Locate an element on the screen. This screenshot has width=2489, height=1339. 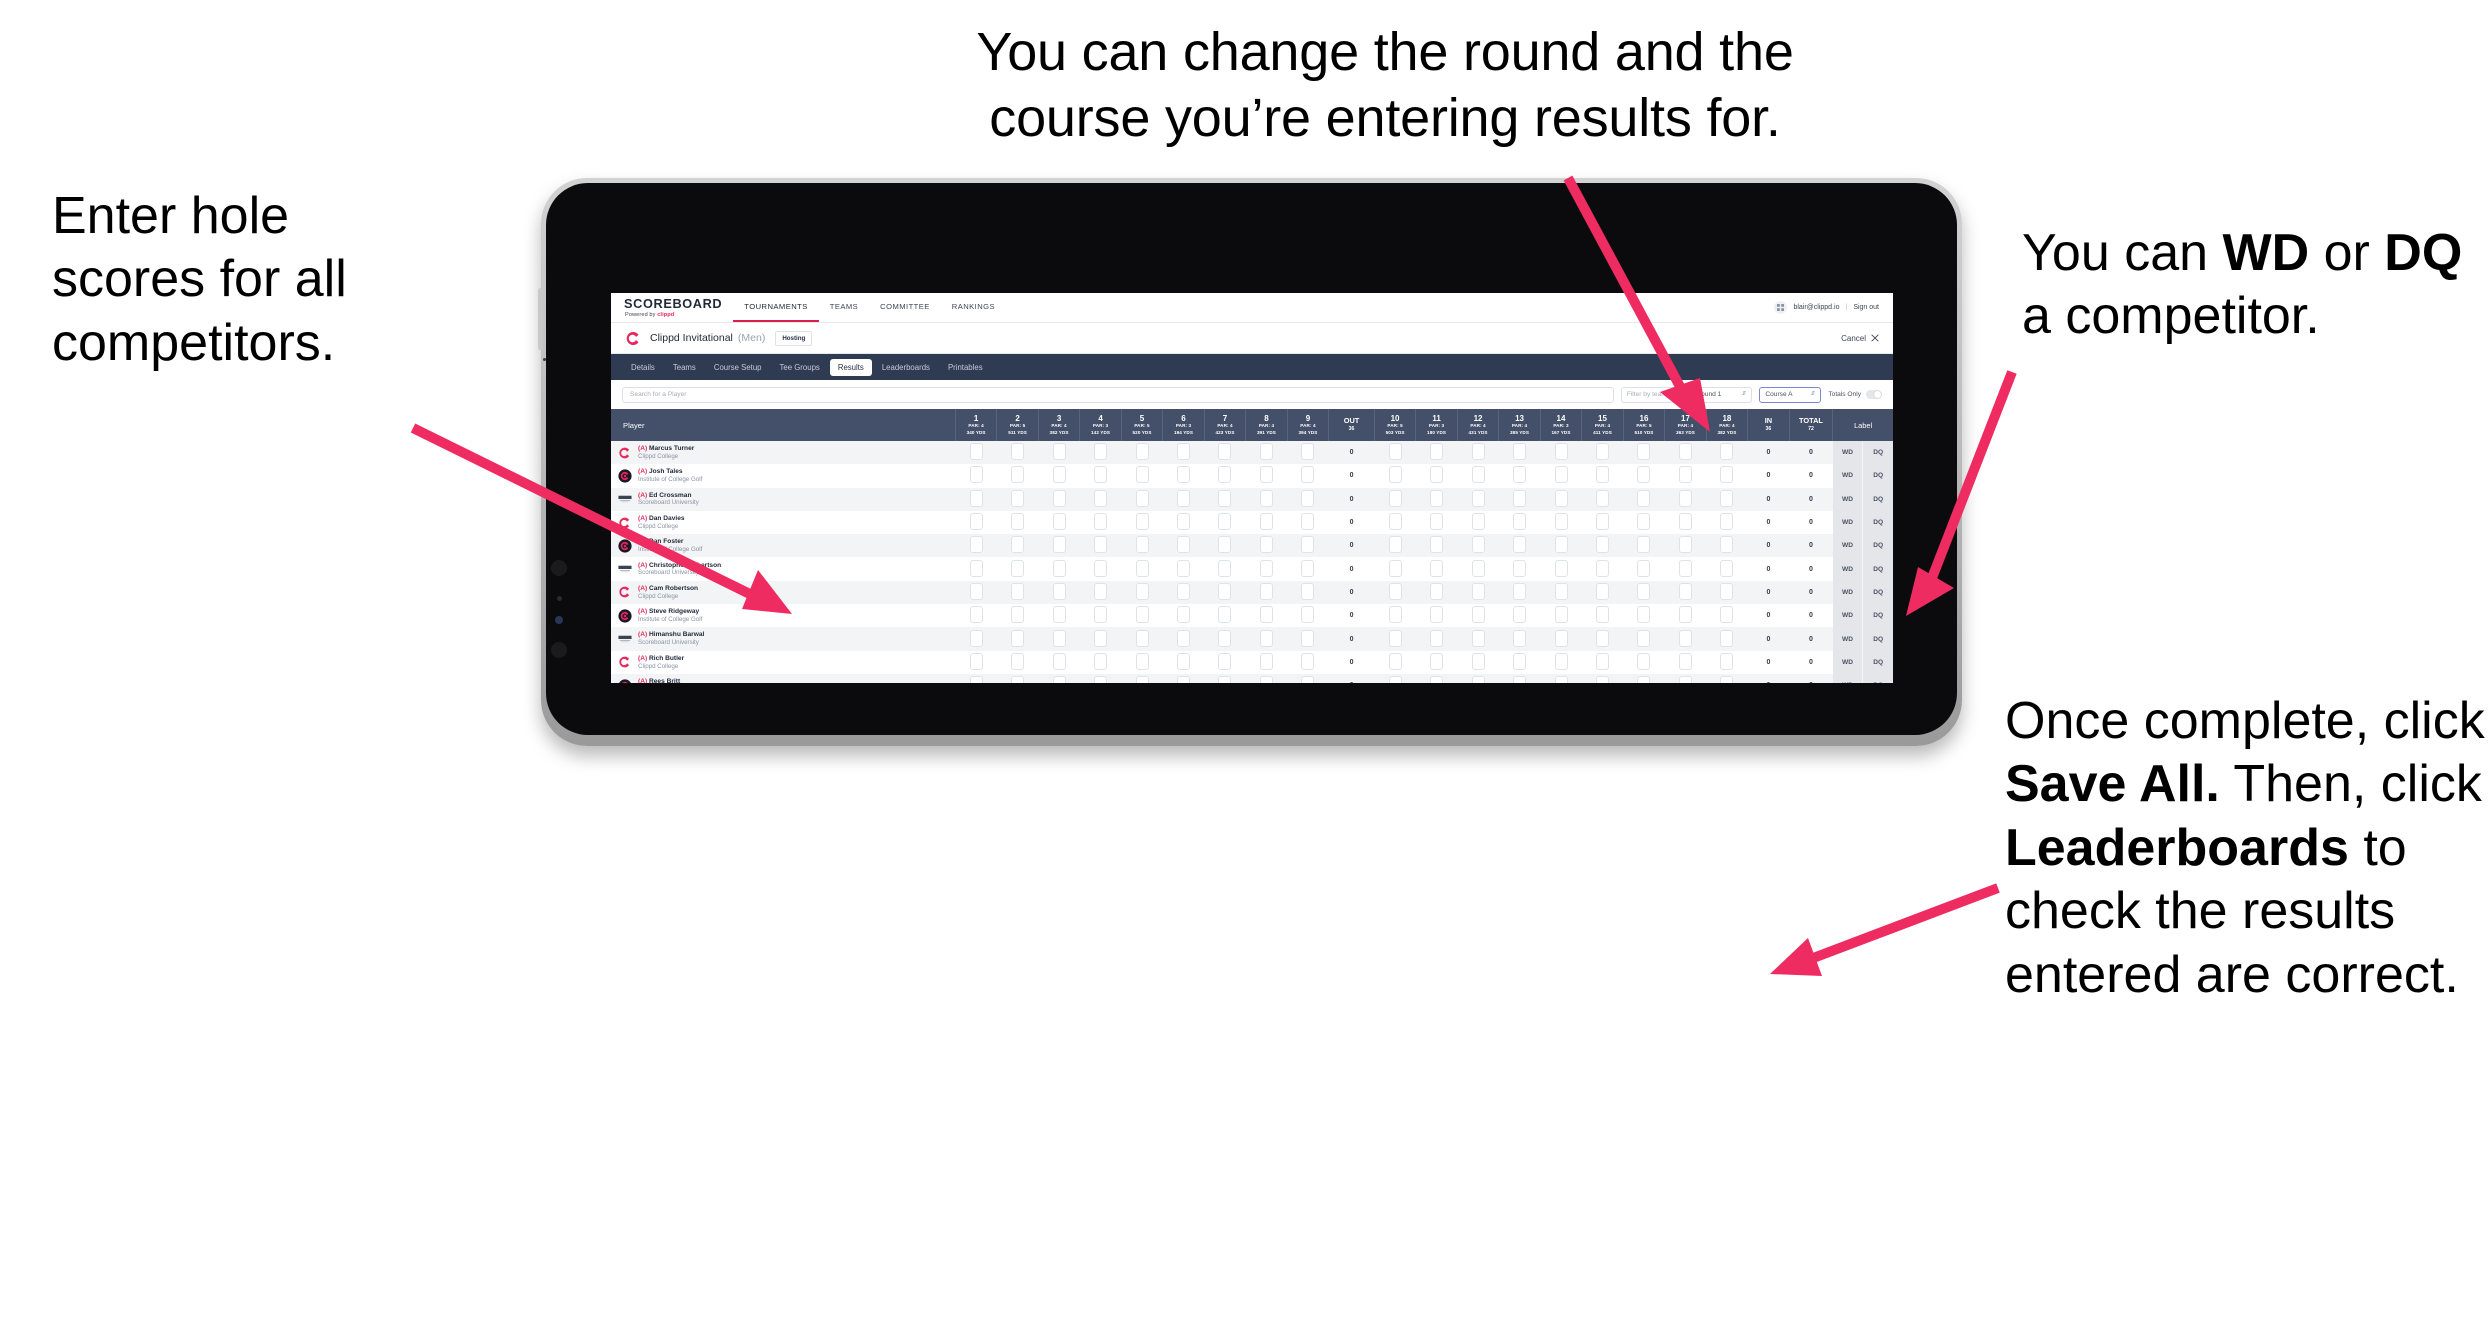
round-select: Round 1 ⇵ is located at coordinates (1721, 394).